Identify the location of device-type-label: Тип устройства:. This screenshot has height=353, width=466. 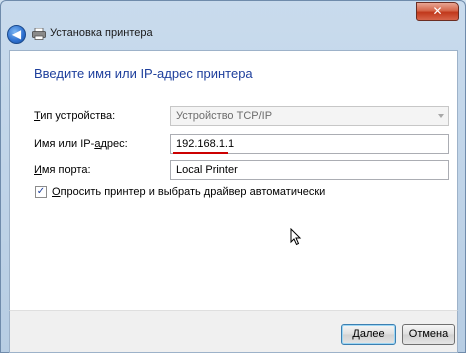
(75, 116).